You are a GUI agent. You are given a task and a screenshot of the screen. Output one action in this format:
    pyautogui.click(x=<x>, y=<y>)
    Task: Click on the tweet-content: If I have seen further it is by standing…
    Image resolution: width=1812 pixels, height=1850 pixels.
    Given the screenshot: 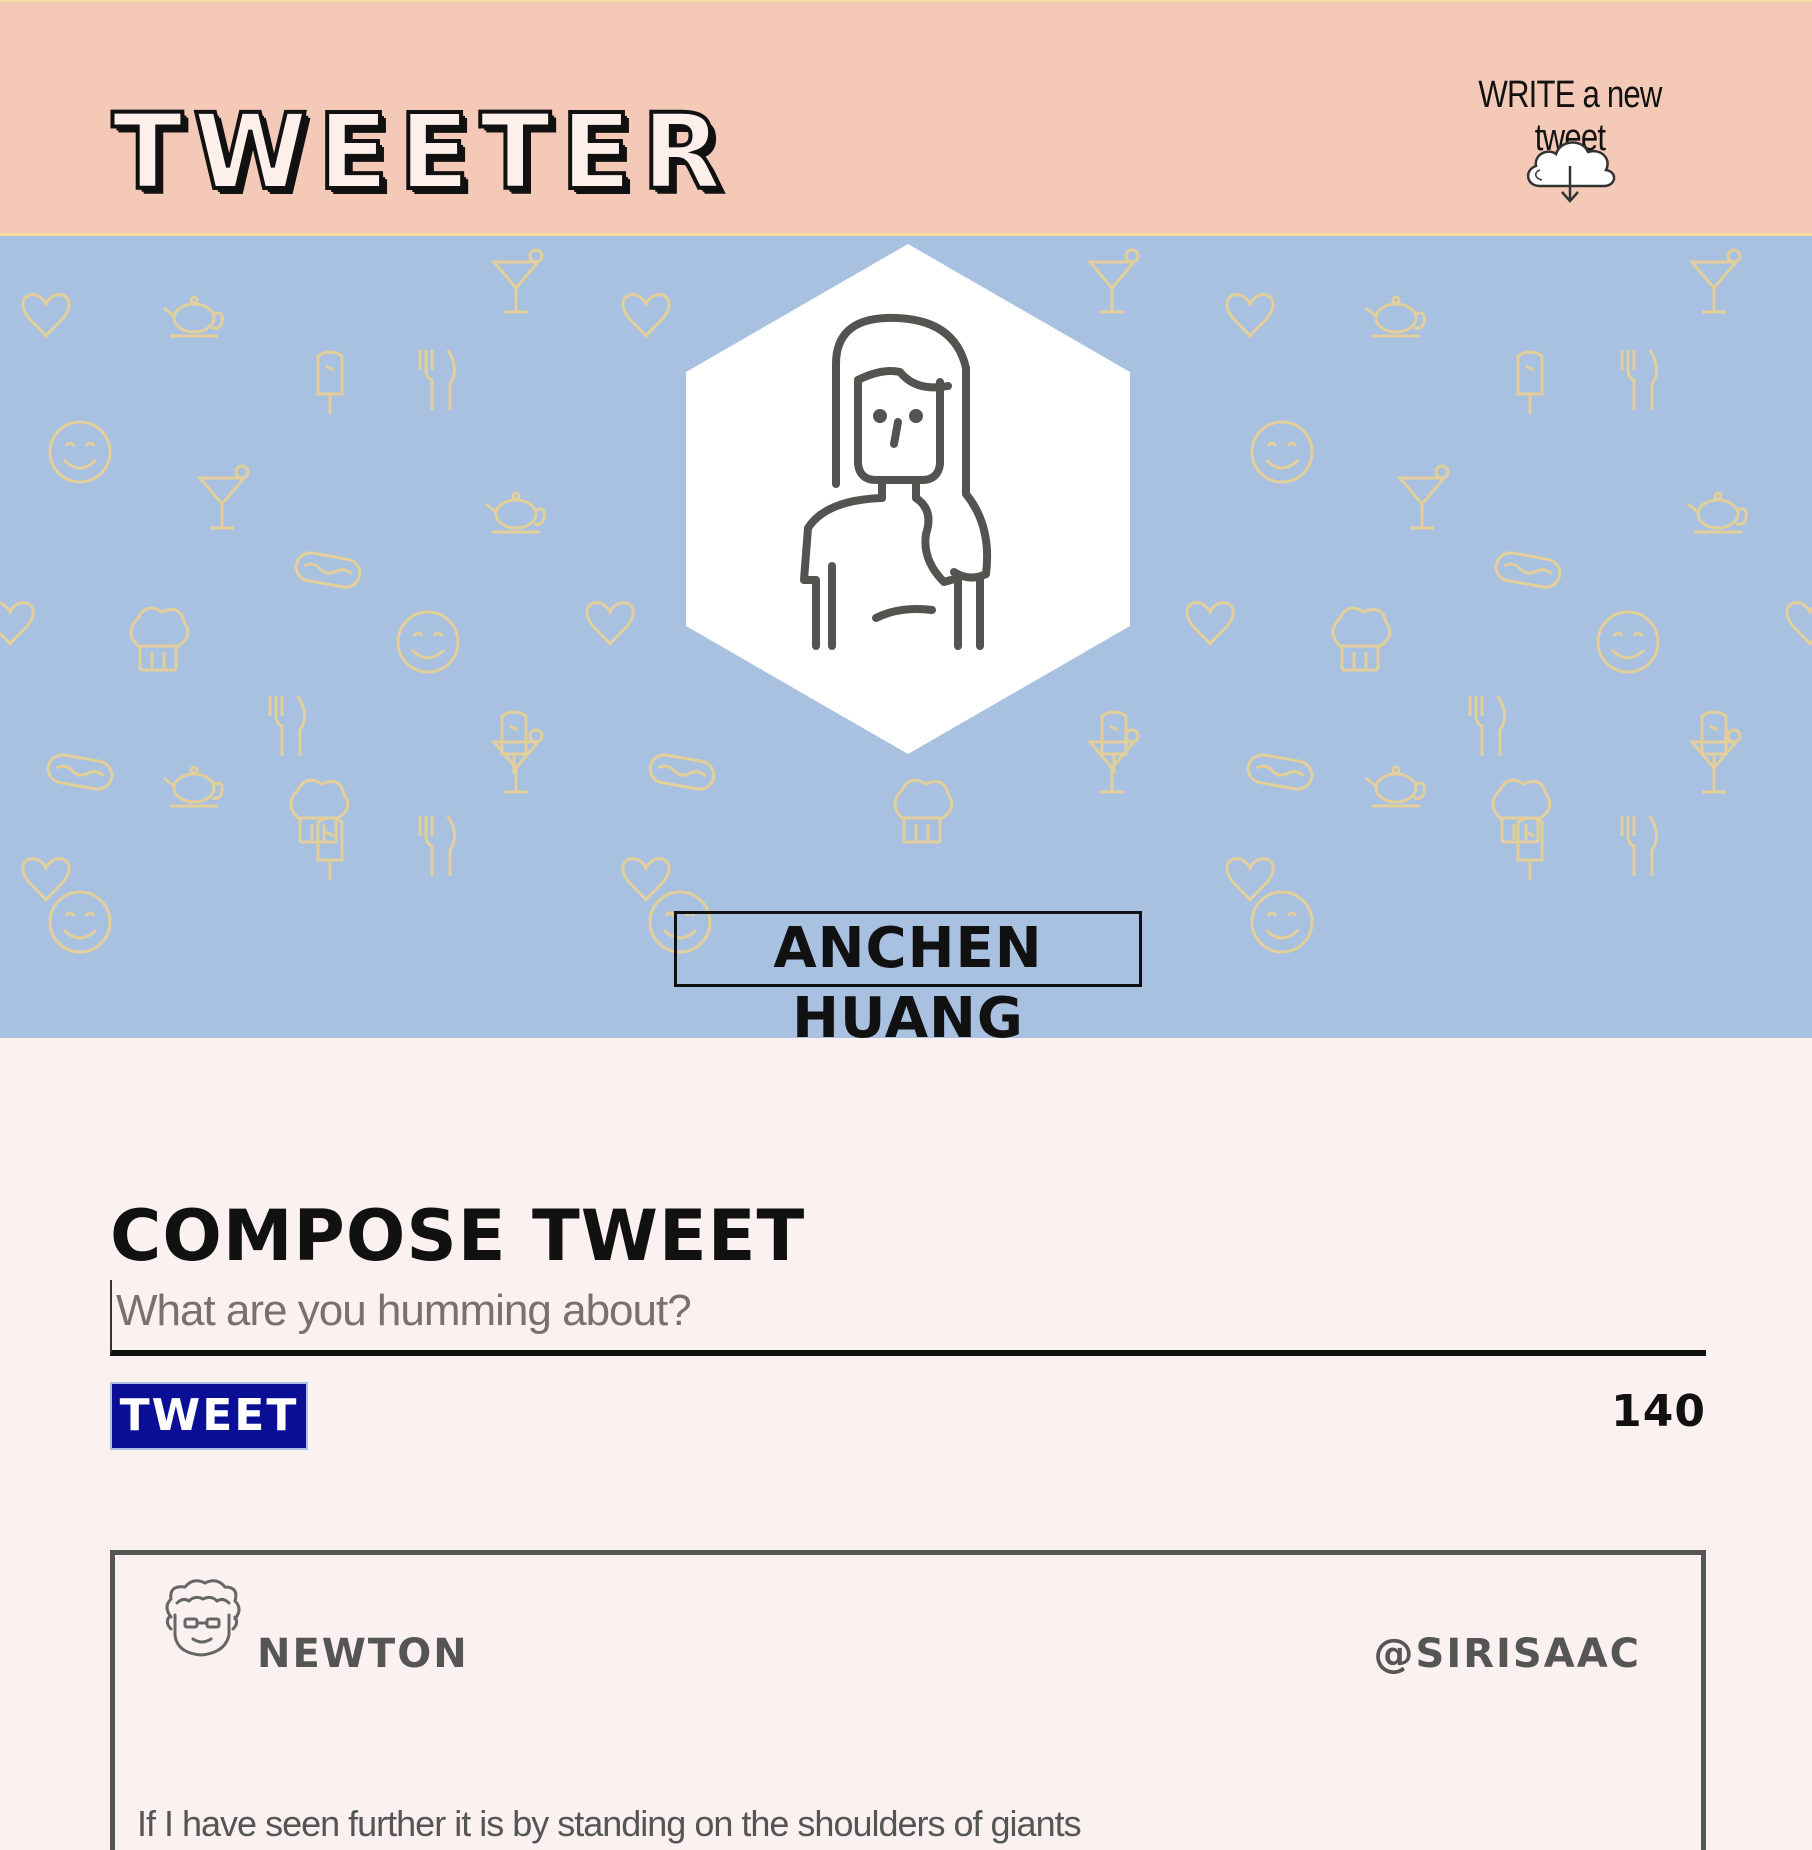 What is the action you would take?
    pyautogui.click(x=609, y=1823)
    